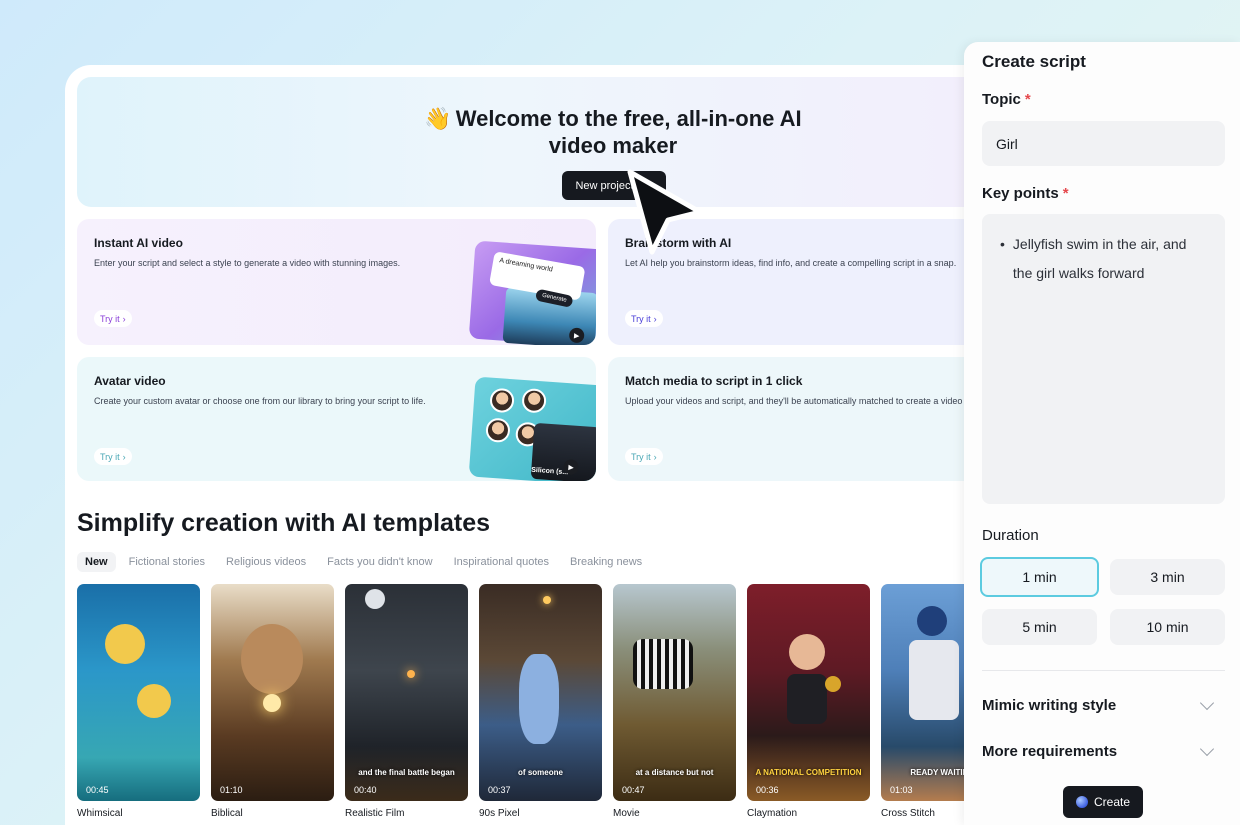  What do you see at coordinates (438, 118) in the screenshot?
I see `wave-icon: 👋` at bounding box center [438, 118].